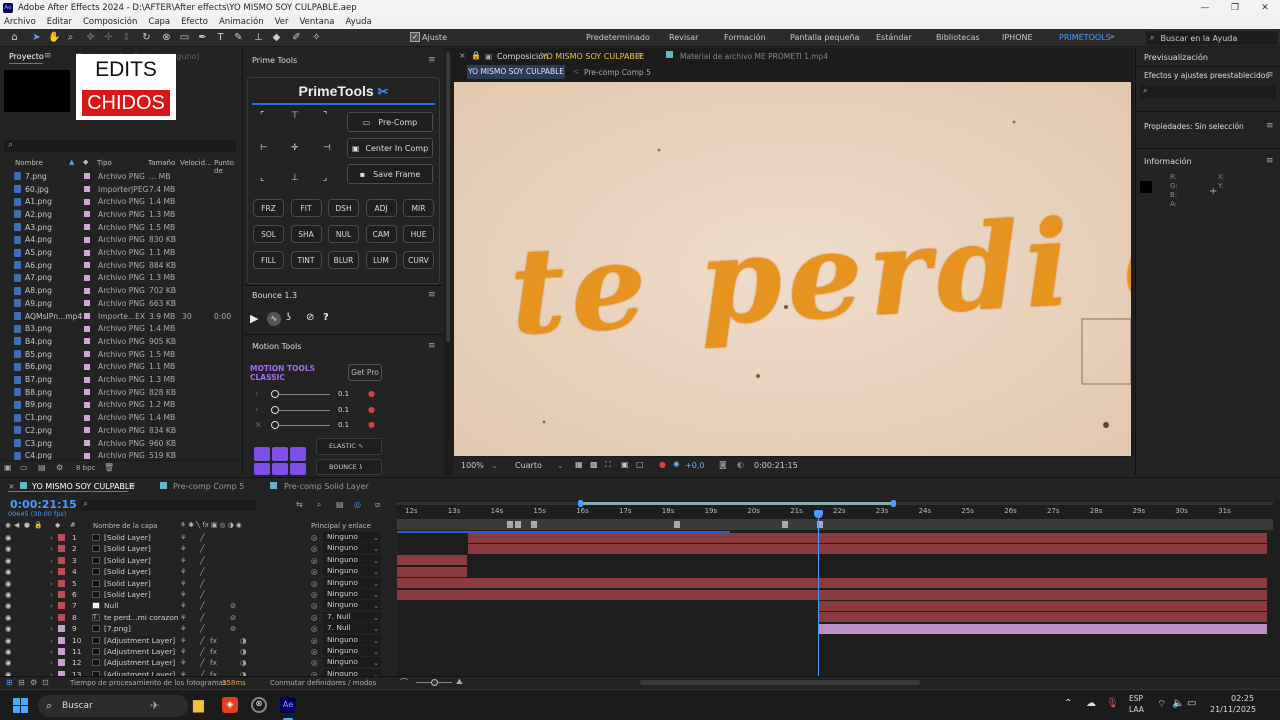  Describe the element at coordinates (448, 261) in the screenshot. I see `panel-scrollbar` at that location.